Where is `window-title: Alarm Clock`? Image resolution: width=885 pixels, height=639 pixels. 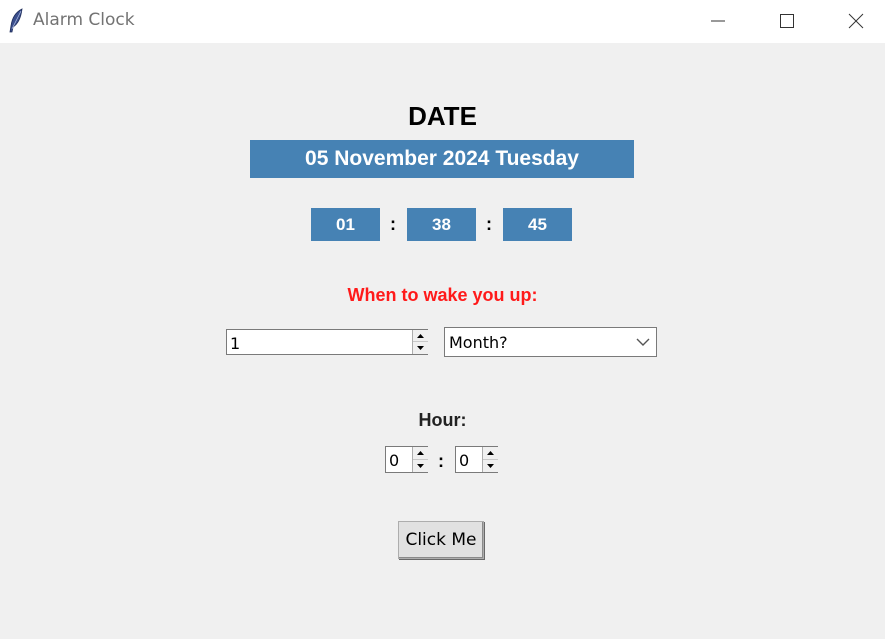
window-title: Alarm Clock is located at coordinates (84, 20).